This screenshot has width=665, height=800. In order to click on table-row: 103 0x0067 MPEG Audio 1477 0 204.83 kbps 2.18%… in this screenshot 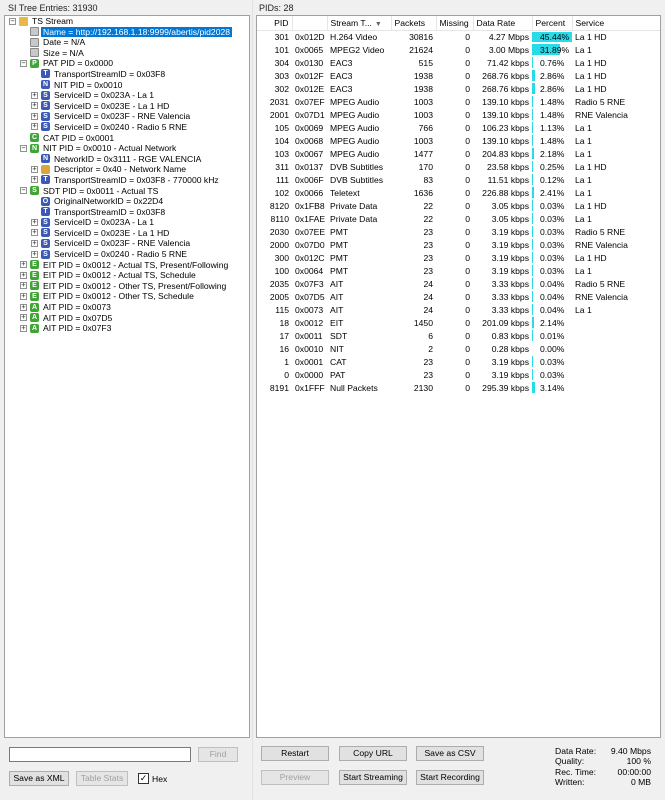, I will do `click(458, 153)`.